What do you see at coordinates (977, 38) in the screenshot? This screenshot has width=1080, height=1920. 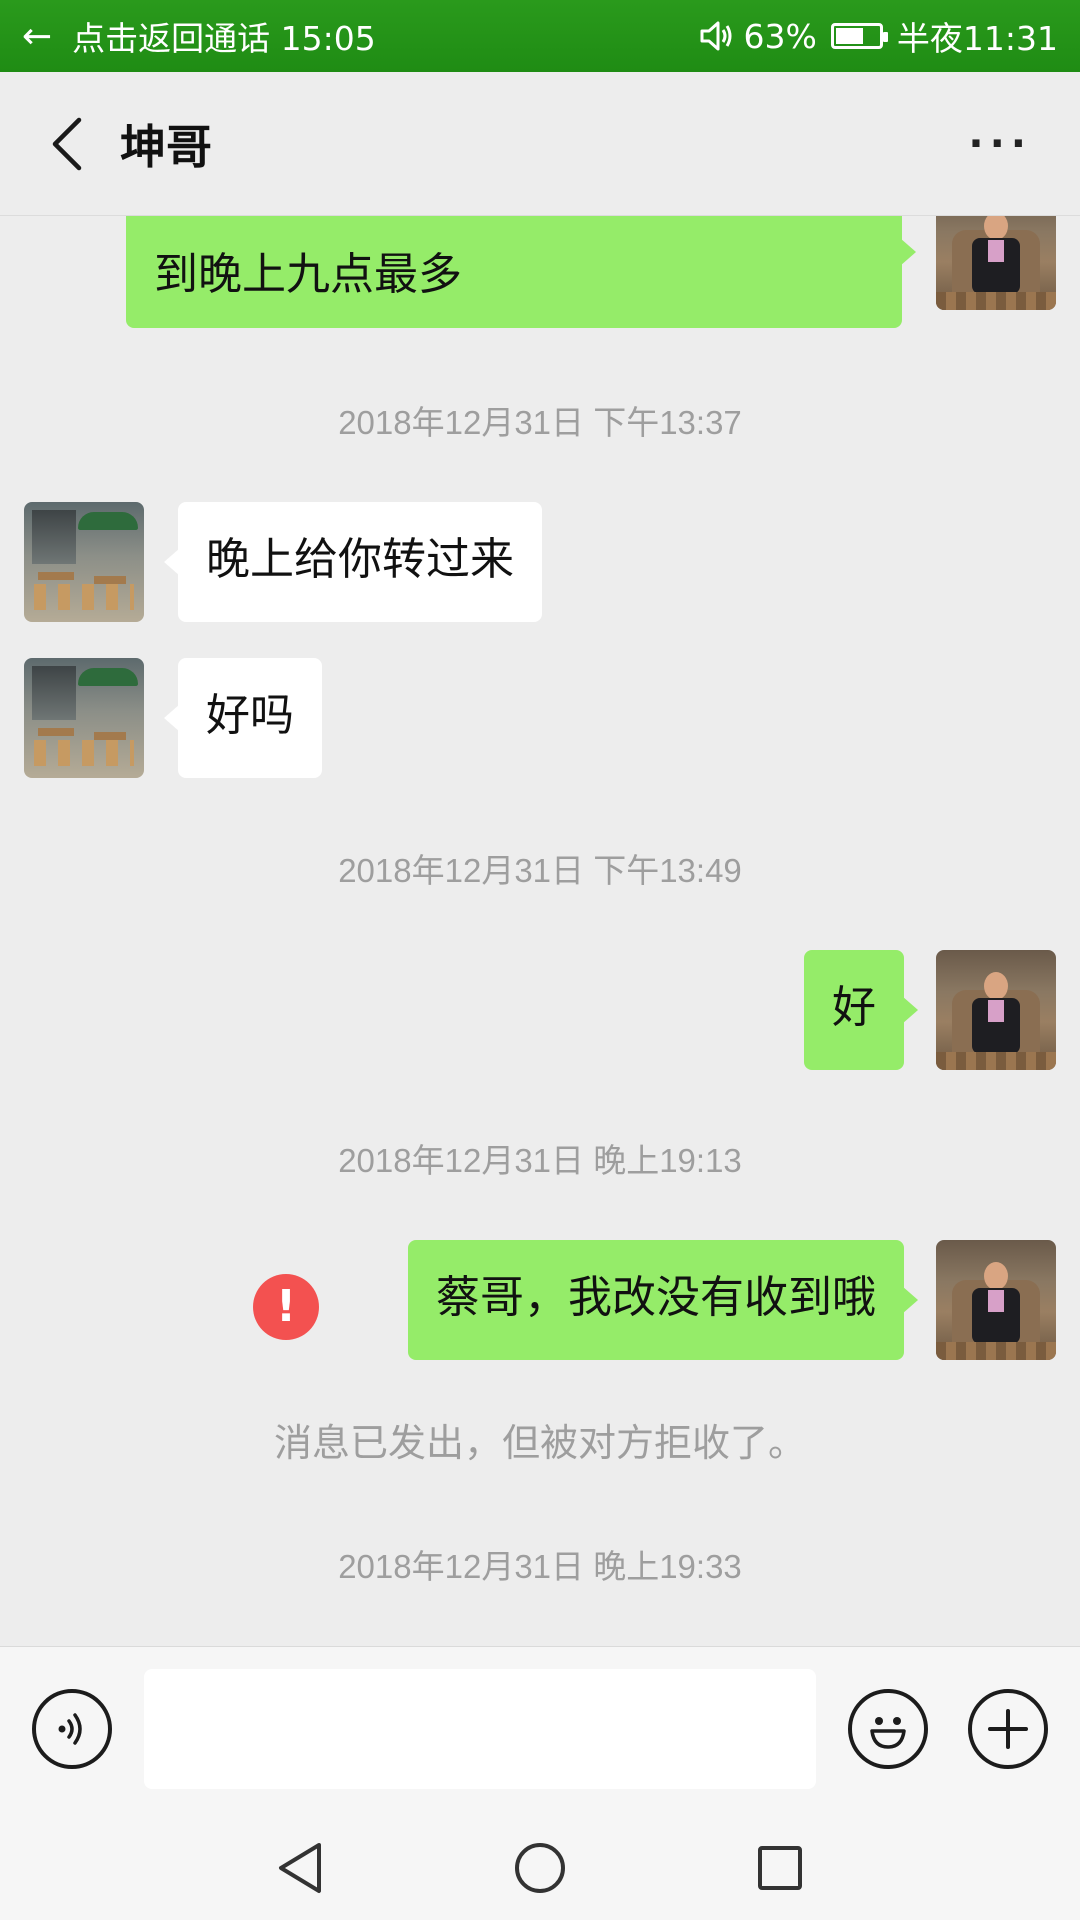 I see `clock: 半夜11:31` at bounding box center [977, 38].